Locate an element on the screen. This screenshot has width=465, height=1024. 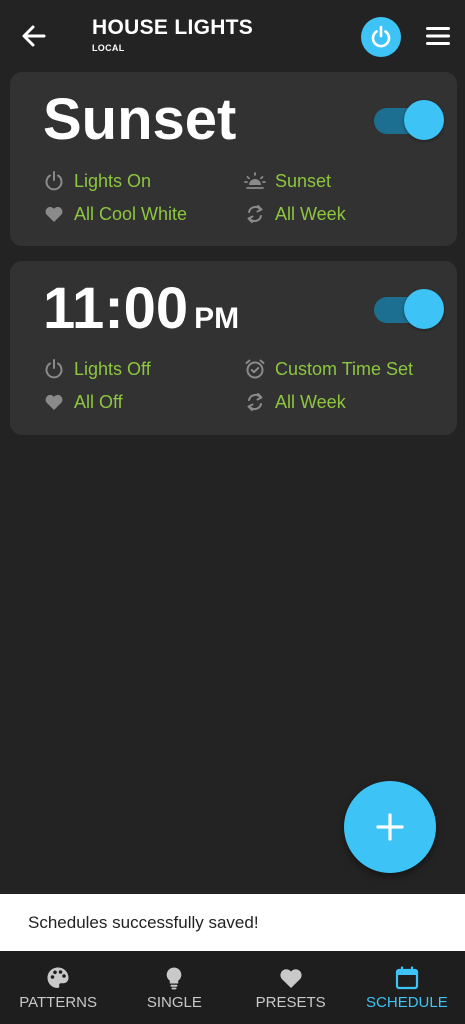
schedule-preset: All Cool White is located at coordinates (115, 214).